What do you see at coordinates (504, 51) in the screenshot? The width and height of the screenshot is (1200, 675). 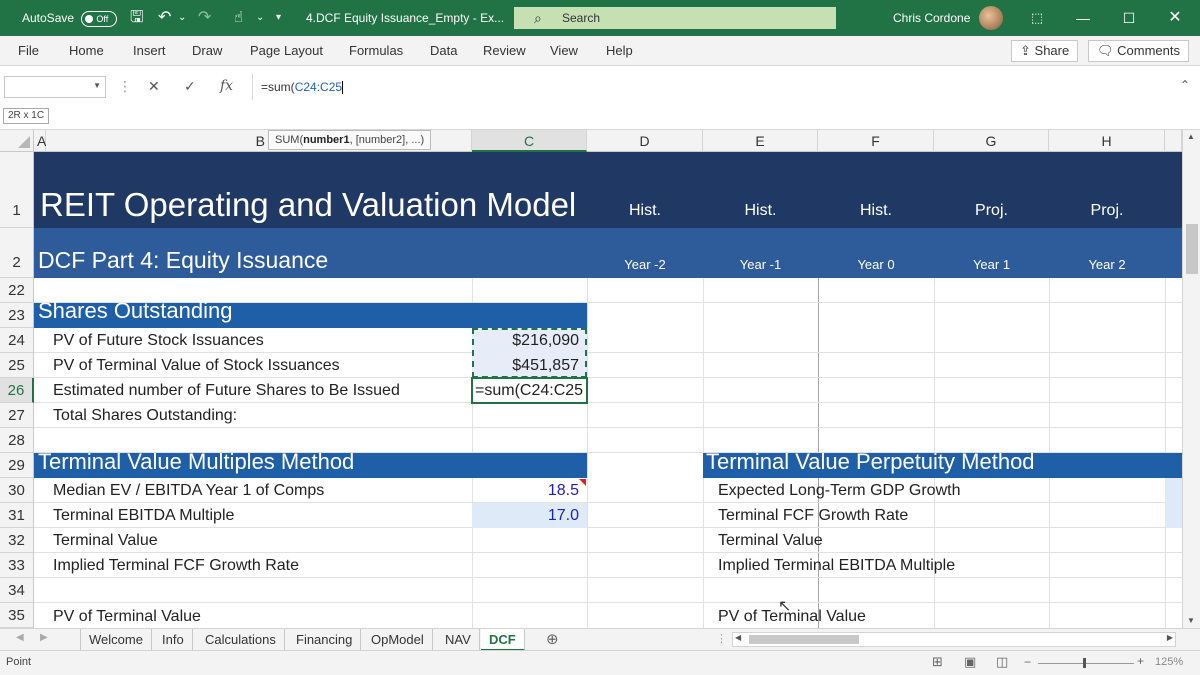 I see `tab-review: Review` at bounding box center [504, 51].